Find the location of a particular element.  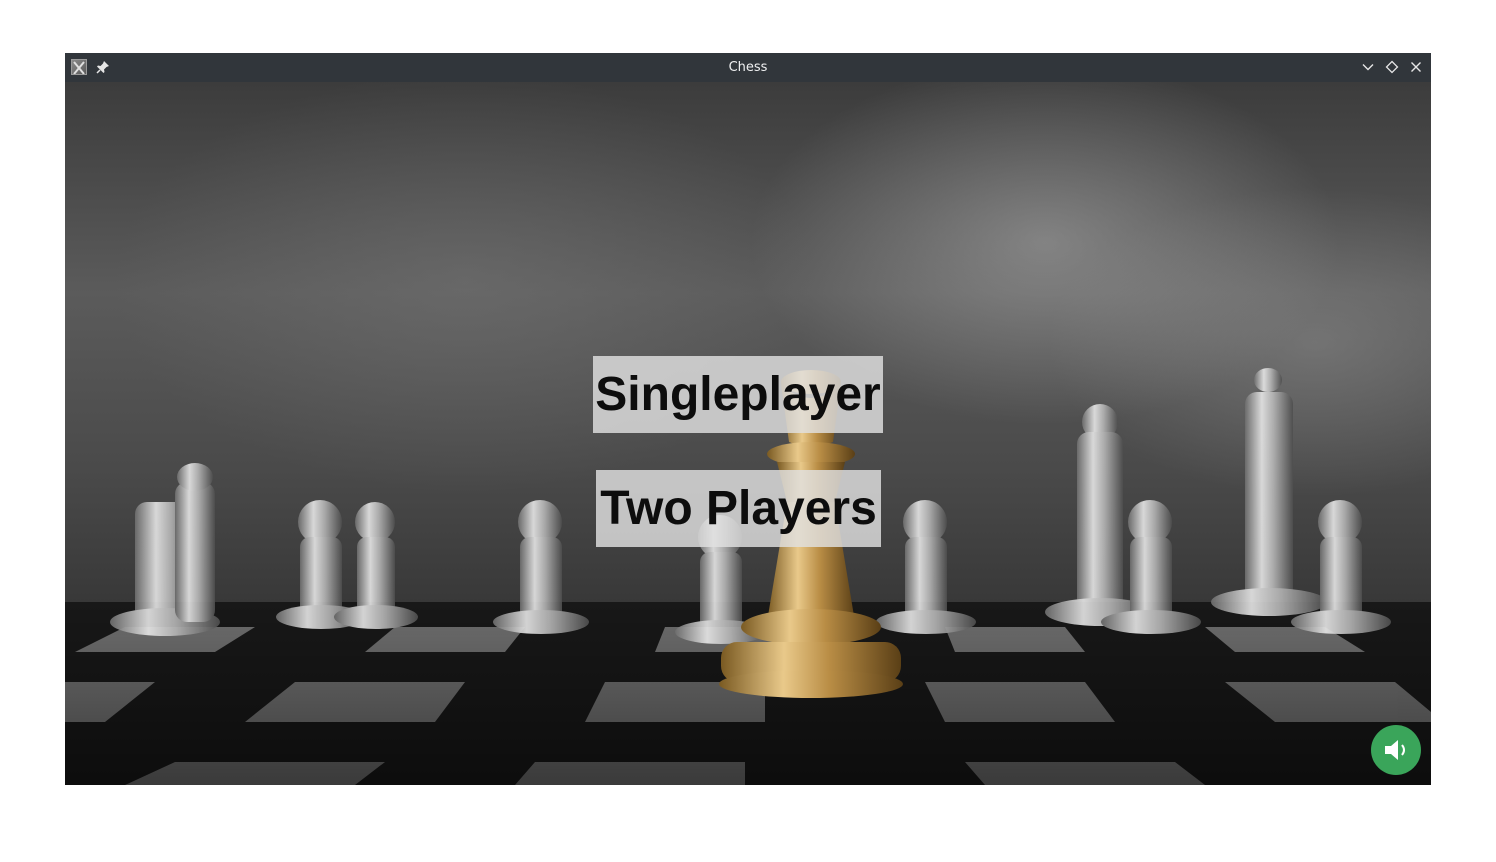

speaker-icon is located at coordinates (1395, 750).